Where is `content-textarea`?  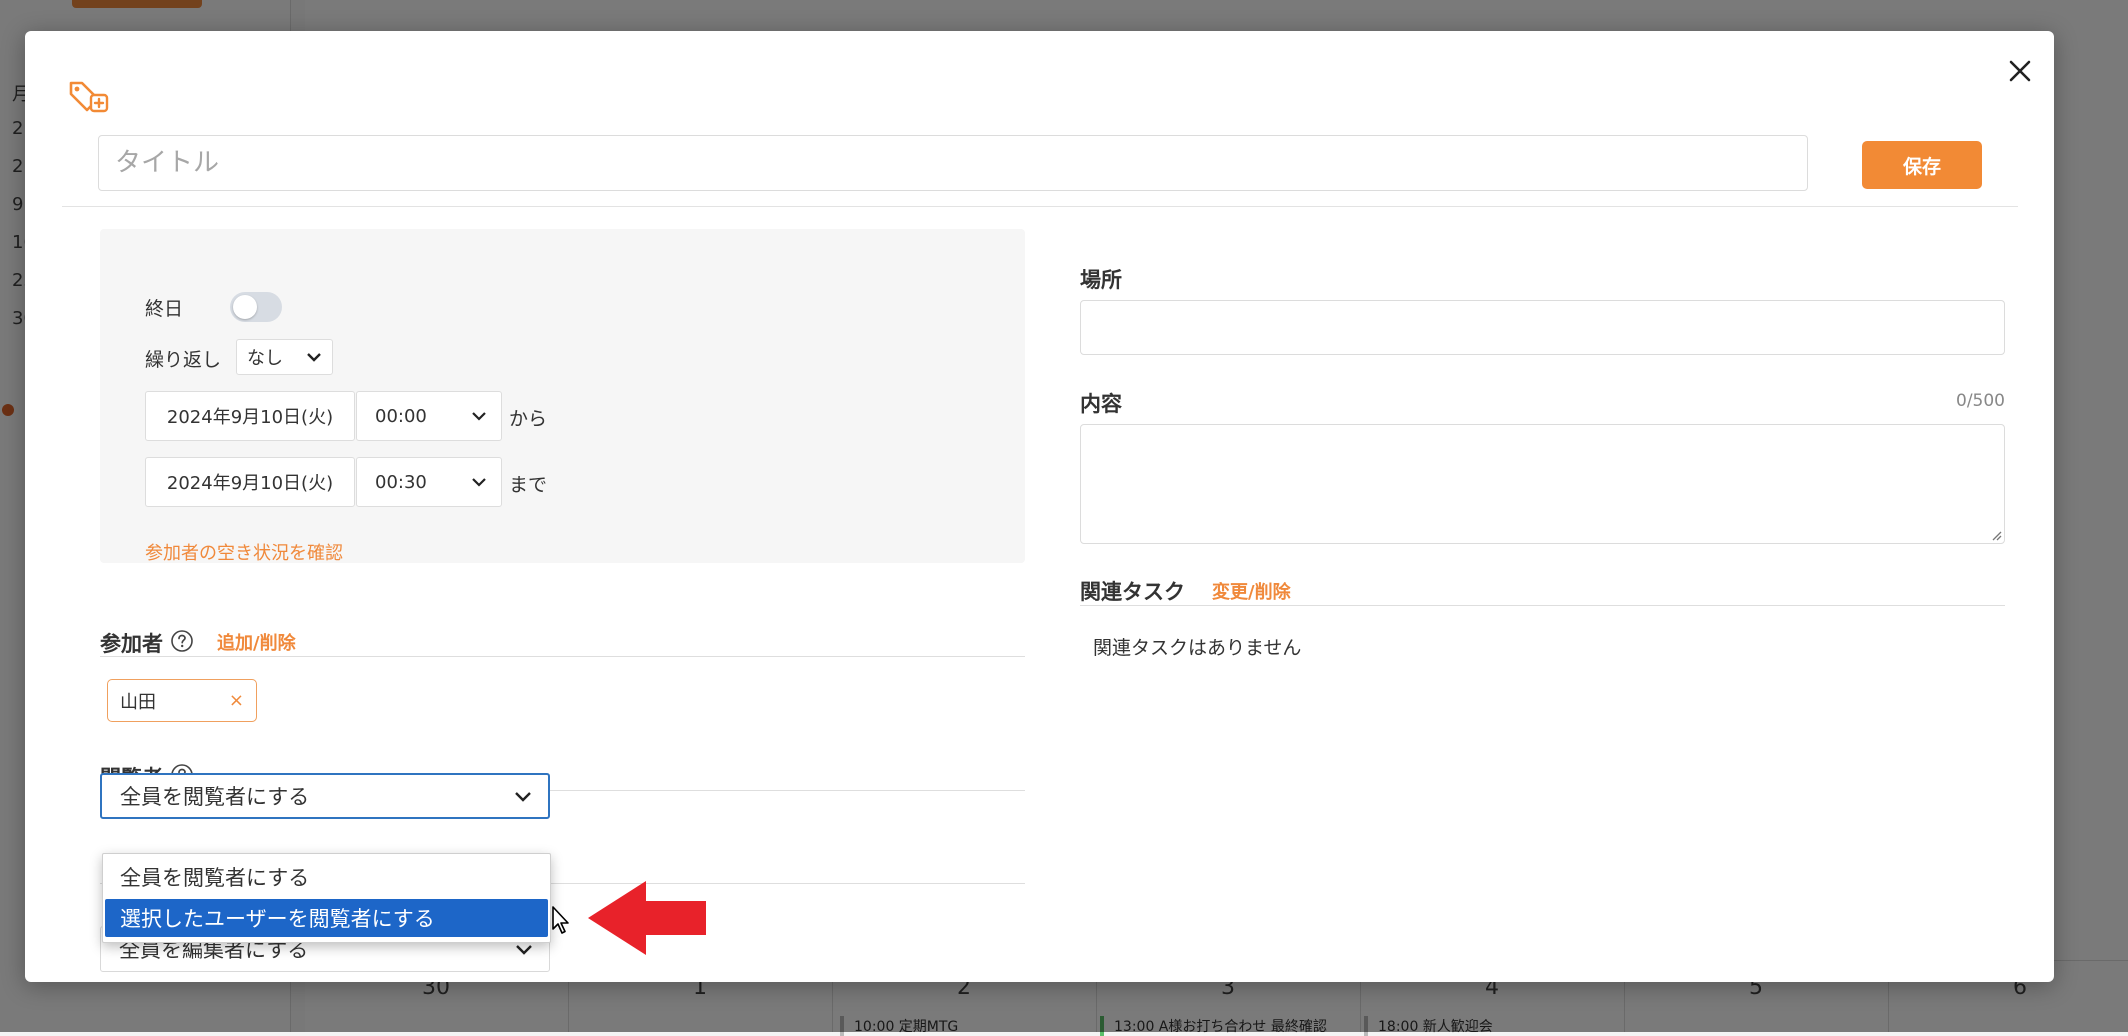 content-textarea is located at coordinates (1542, 484).